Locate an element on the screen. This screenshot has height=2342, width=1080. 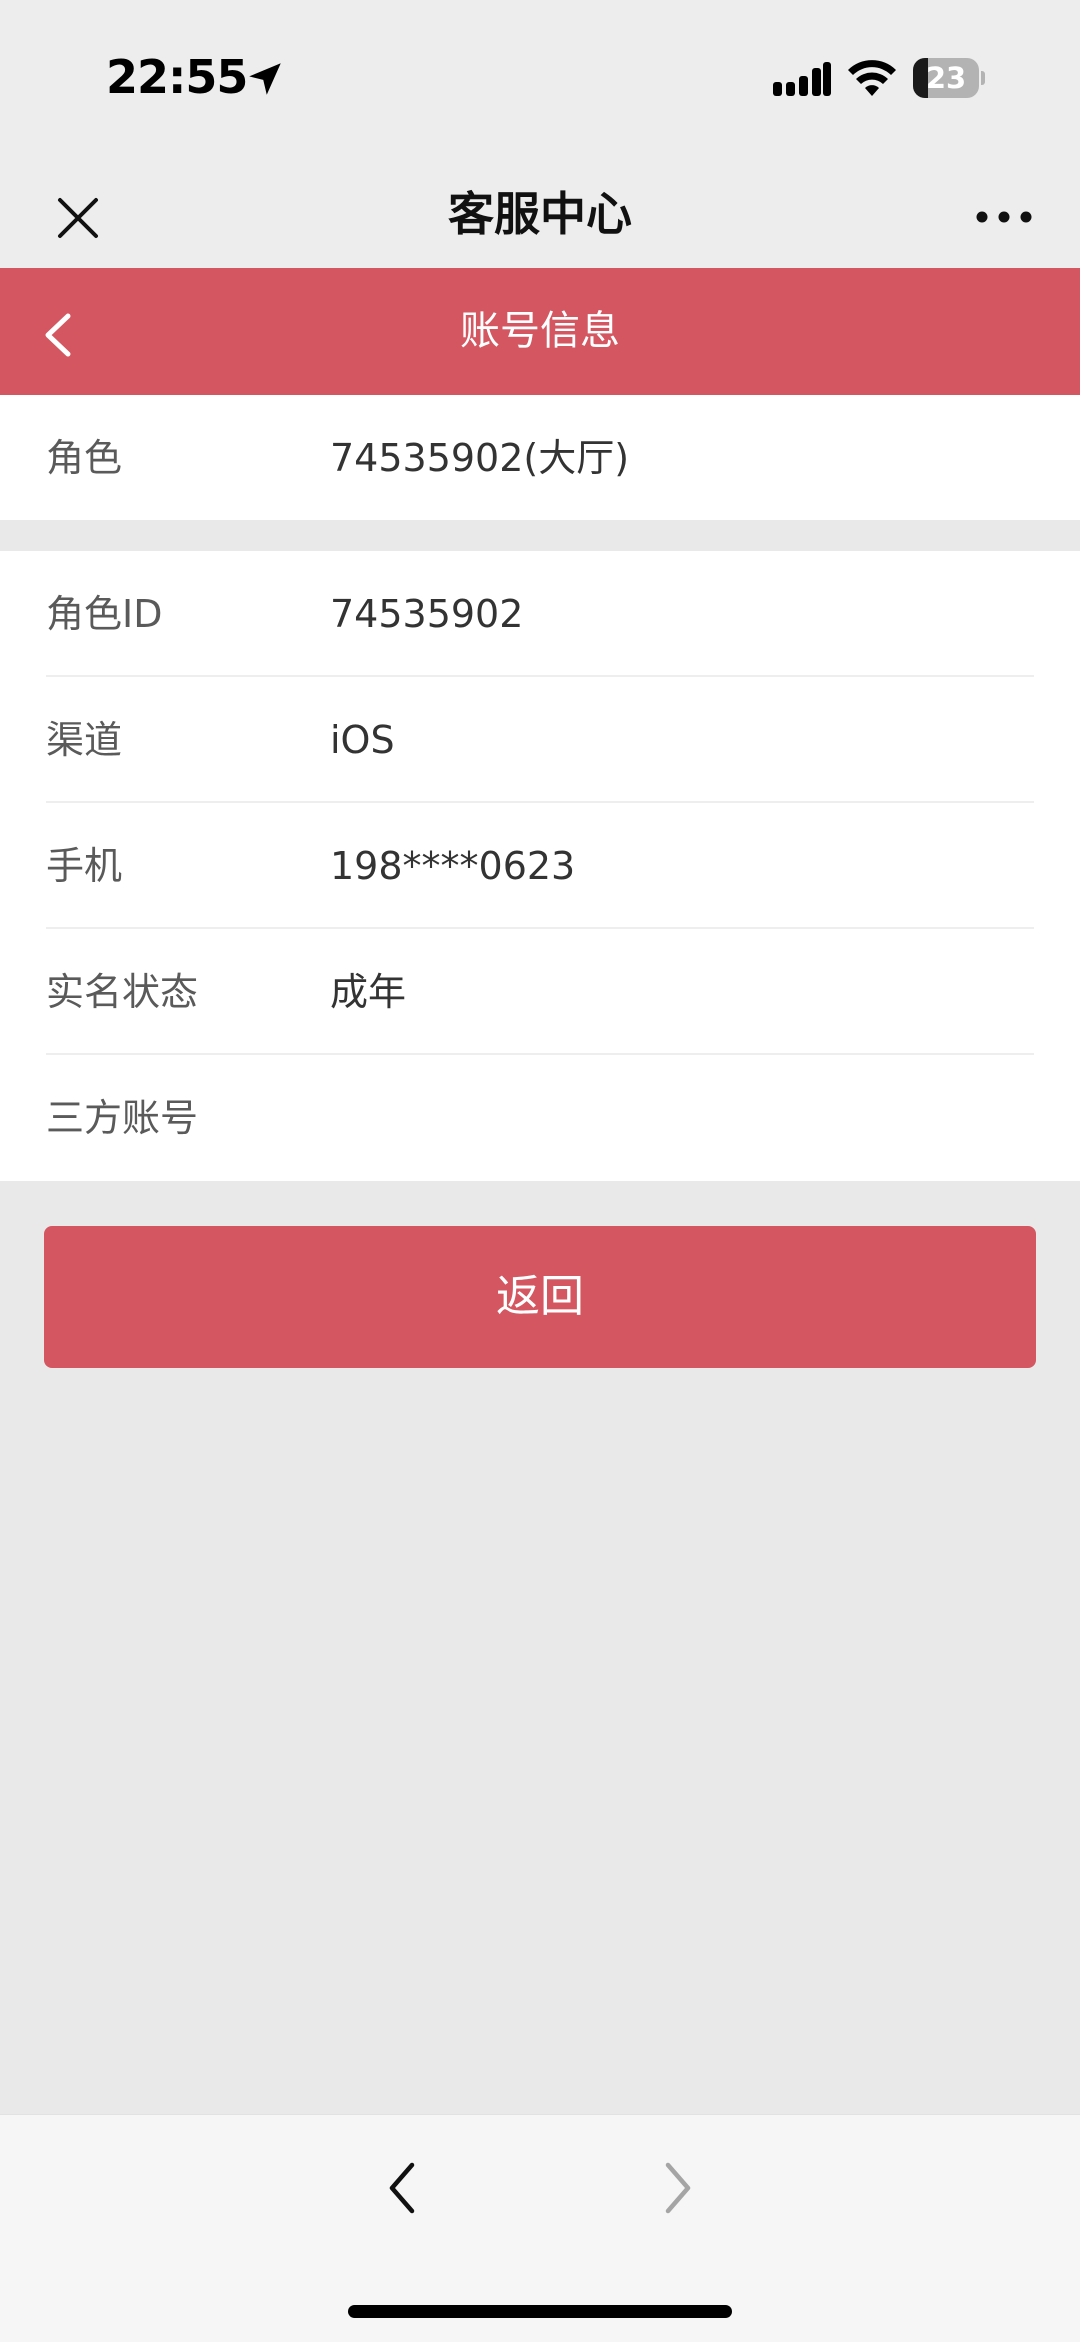
page-title: 账号信息 is located at coordinates (540, 331).